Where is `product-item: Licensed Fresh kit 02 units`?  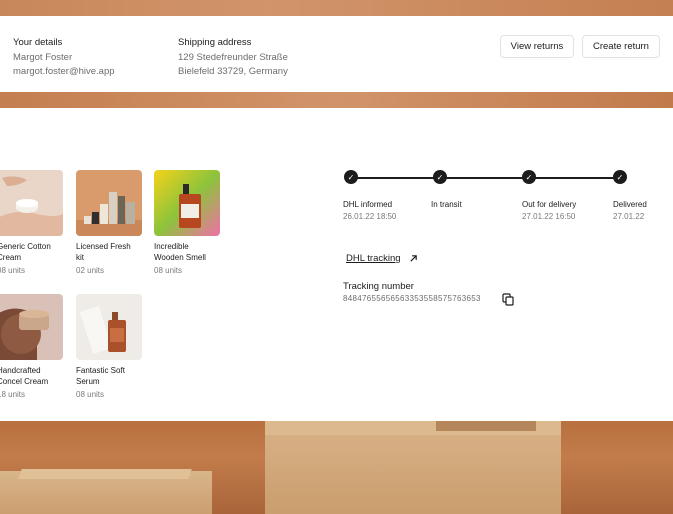
product-item: Licensed Fresh kit 02 units is located at coordinates (116, 222).